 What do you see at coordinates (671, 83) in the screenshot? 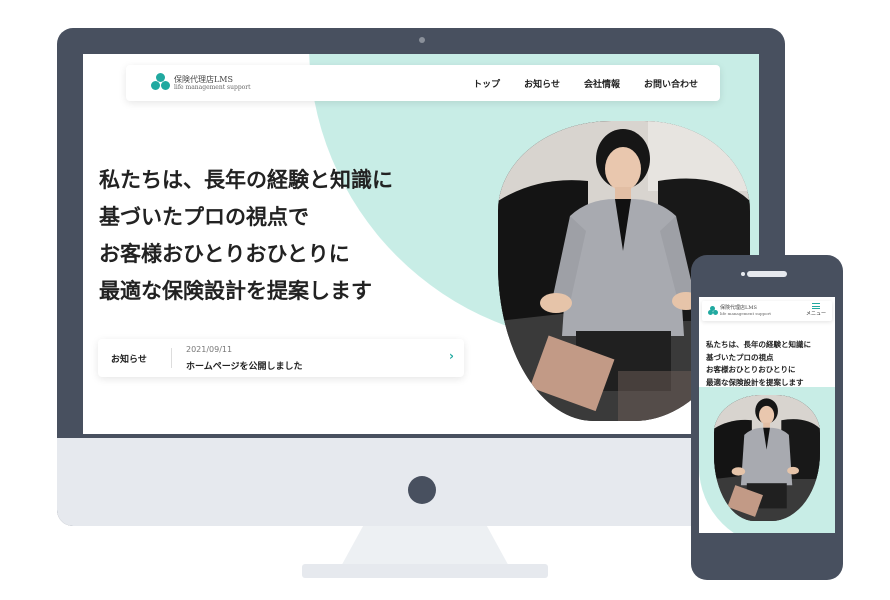
I see `nav-link-contact: お問い合わせ` at bounding box center [671, 83].